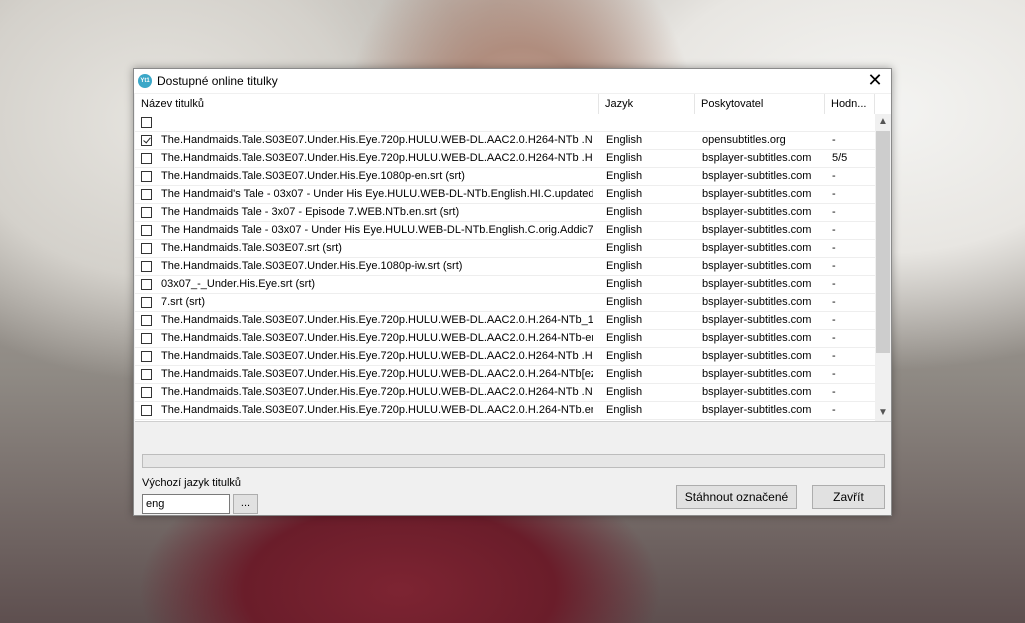 Image resolution: width=1025 pixels, height=623 pixels. Describe the element at coordinates (505, 123) in the screenshot. I see `select-all-row` at that location.